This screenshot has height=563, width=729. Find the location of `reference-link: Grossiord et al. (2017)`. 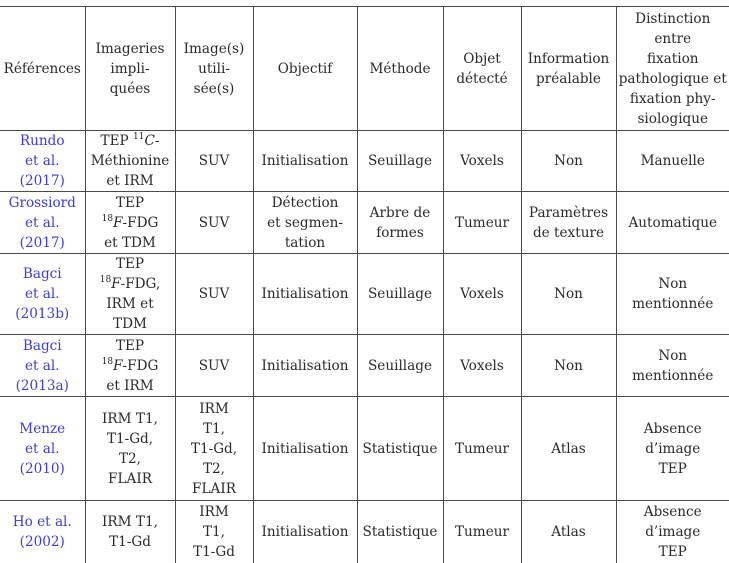

reference-link: Grossiord et al. (2017) is located at coordinates (43, 222).